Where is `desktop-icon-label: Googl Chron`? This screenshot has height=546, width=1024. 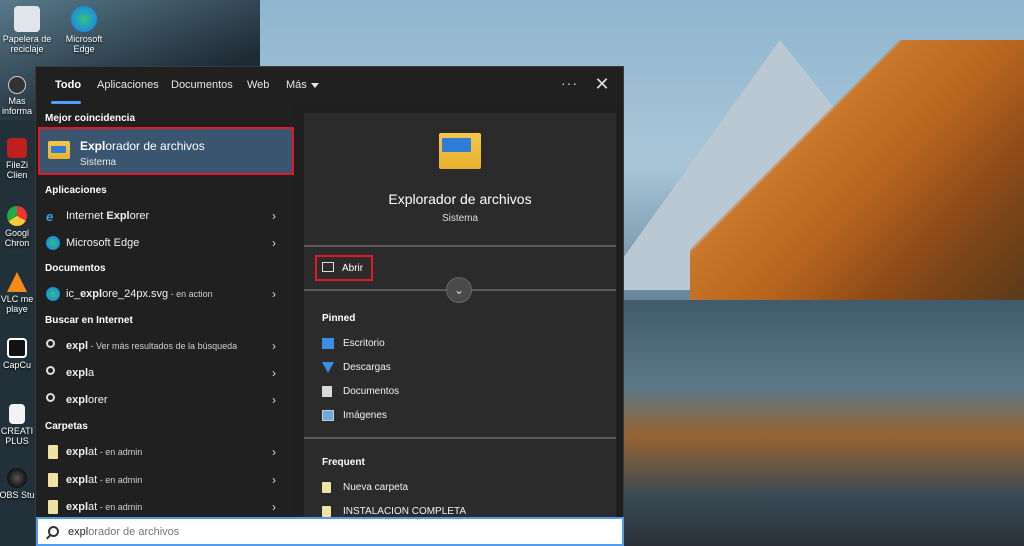 desktop-icon-label: Googl Chron is located at coordinates (17, 238).